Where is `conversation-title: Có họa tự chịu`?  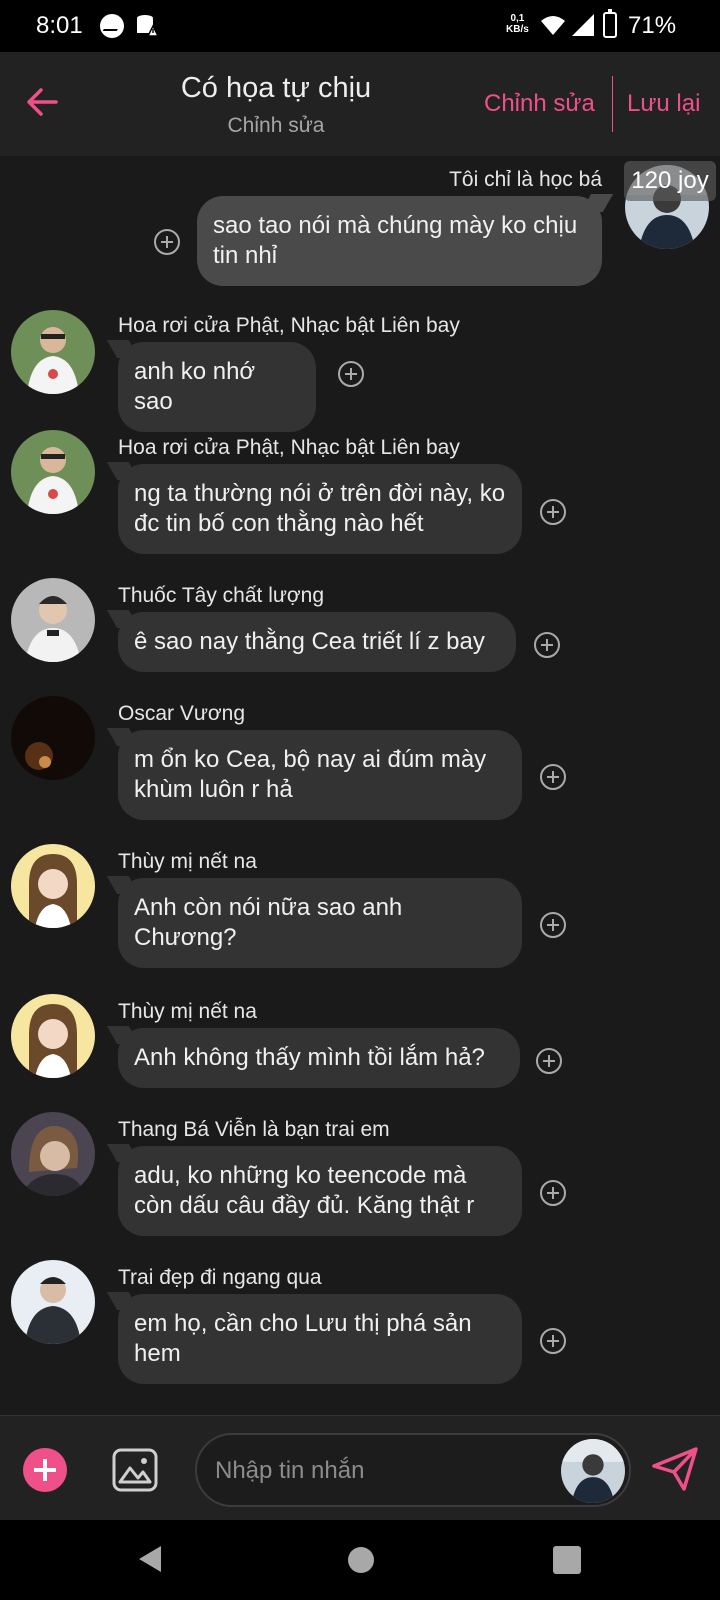
conversation-title: Có họa tự chịu is located at coordinates (276, 88).